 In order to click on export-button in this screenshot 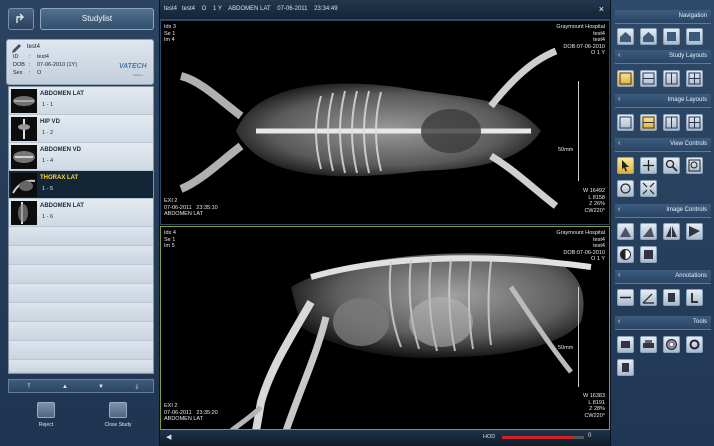, I will do `click(625, 344)`.